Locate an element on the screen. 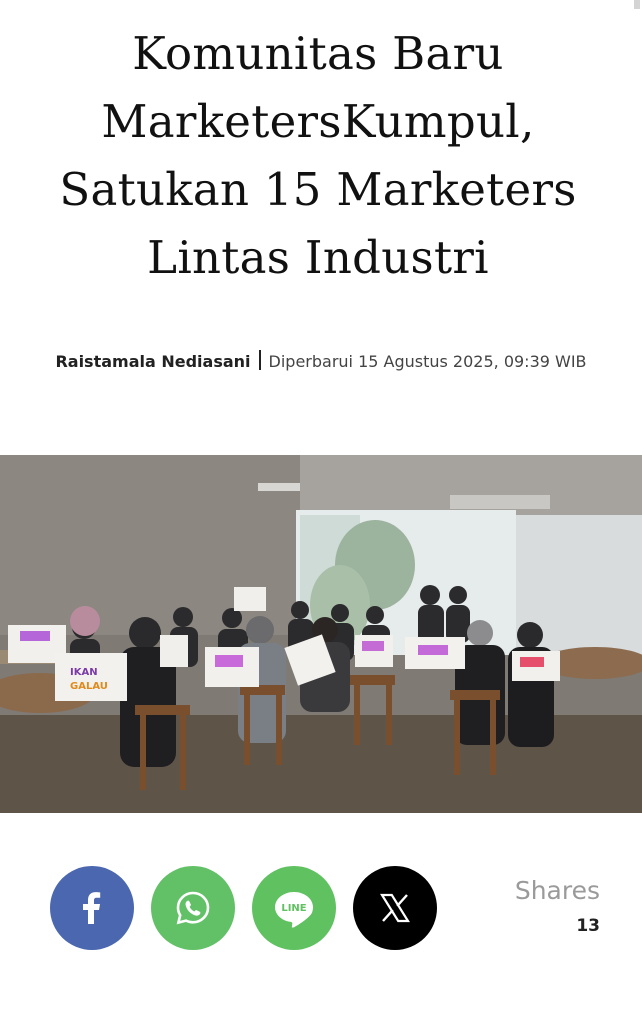  facebook-icon is located at coordinates (92, 908).